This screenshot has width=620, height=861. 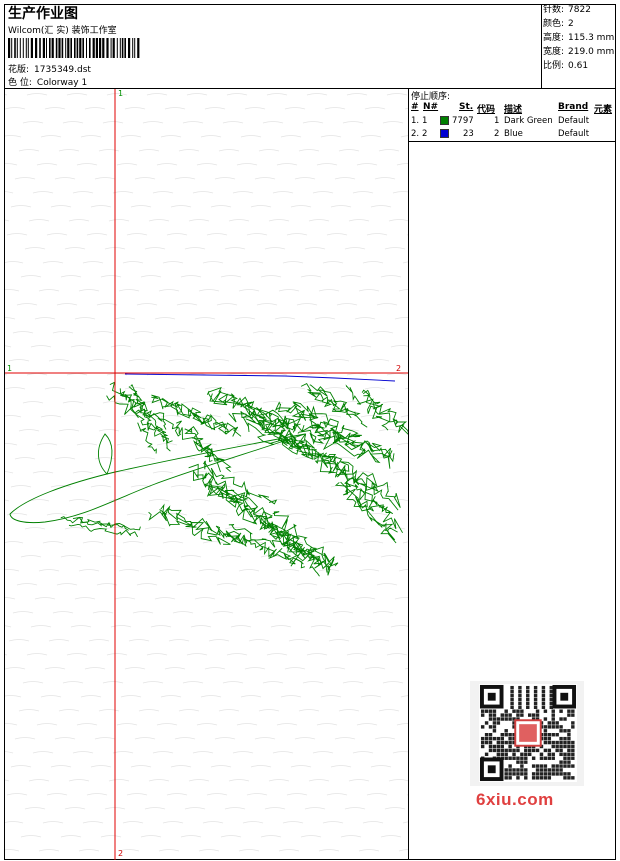 What do you see at coordinates (415, 121) in the screenshot?
I see `row-index: 1.` at bounding box center [415, 121].